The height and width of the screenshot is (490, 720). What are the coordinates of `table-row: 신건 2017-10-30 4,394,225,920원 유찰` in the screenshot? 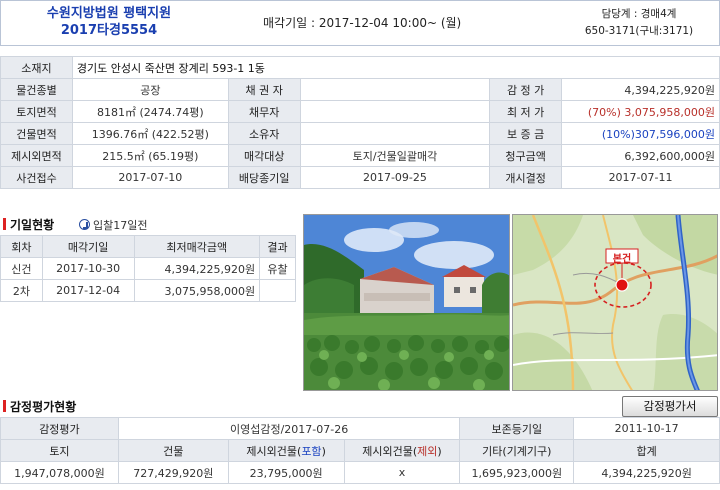 It's located at (148, 268).